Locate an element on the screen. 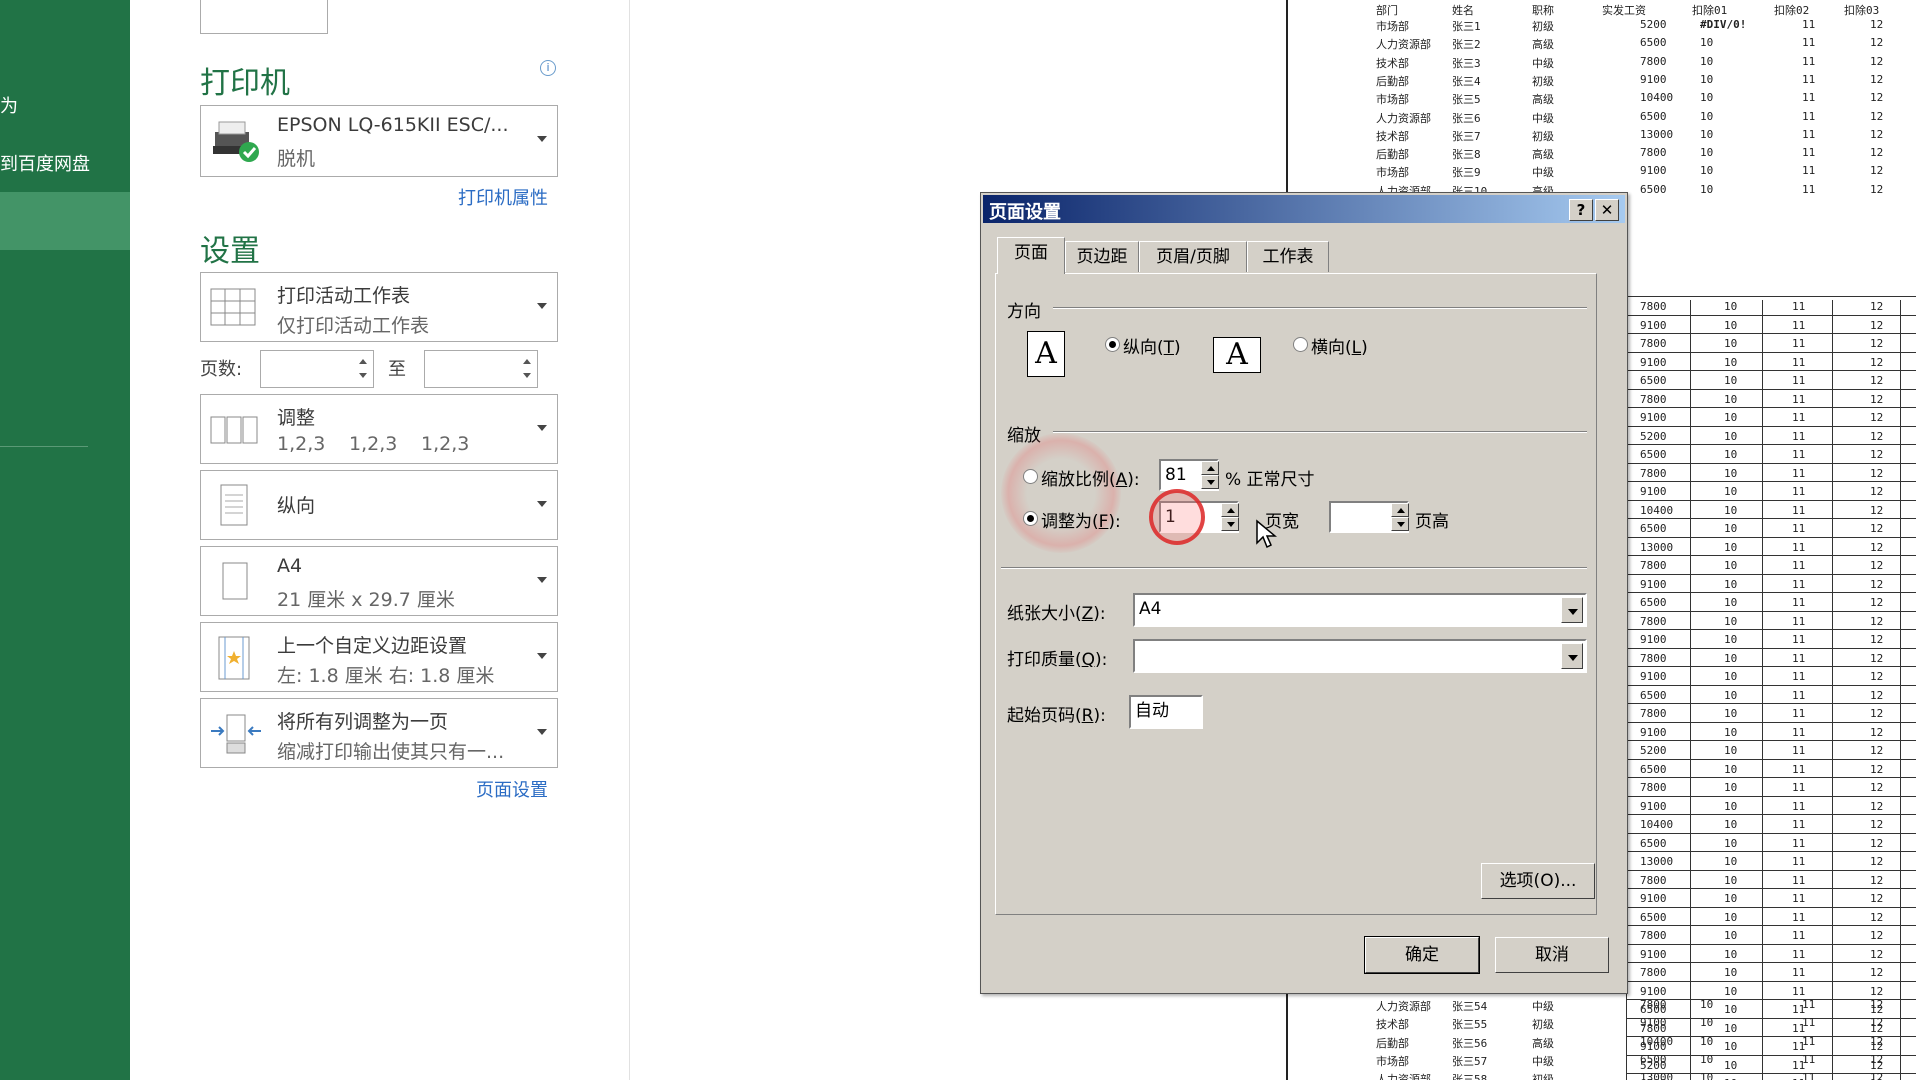  scale-percent-spinner is located at coordinates (1210, 475).